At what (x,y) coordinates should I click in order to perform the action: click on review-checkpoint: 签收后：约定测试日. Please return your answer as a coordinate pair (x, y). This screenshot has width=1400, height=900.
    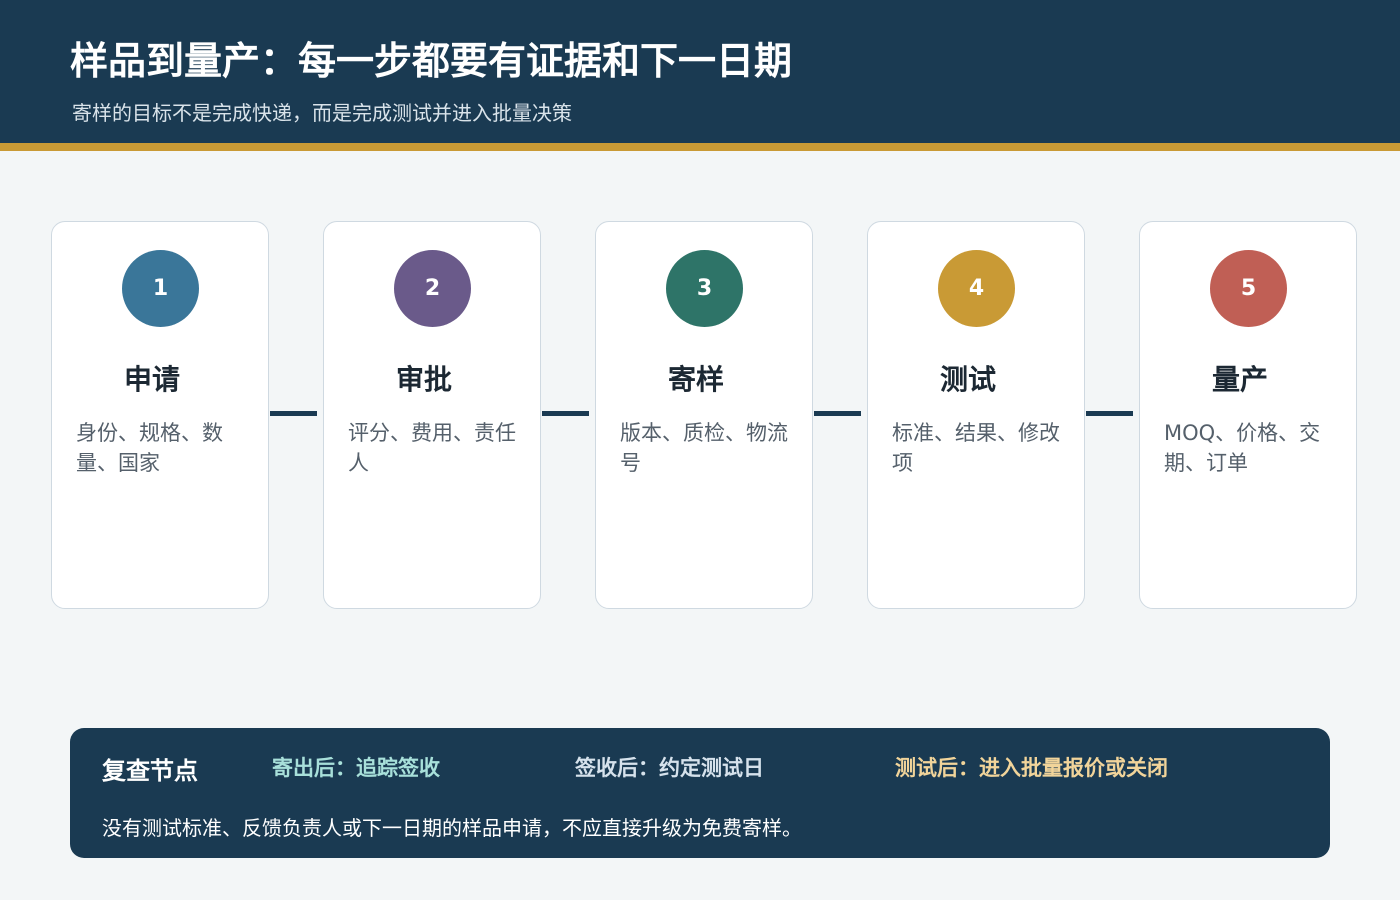
    Looking at the image, I should click on (669, 768).